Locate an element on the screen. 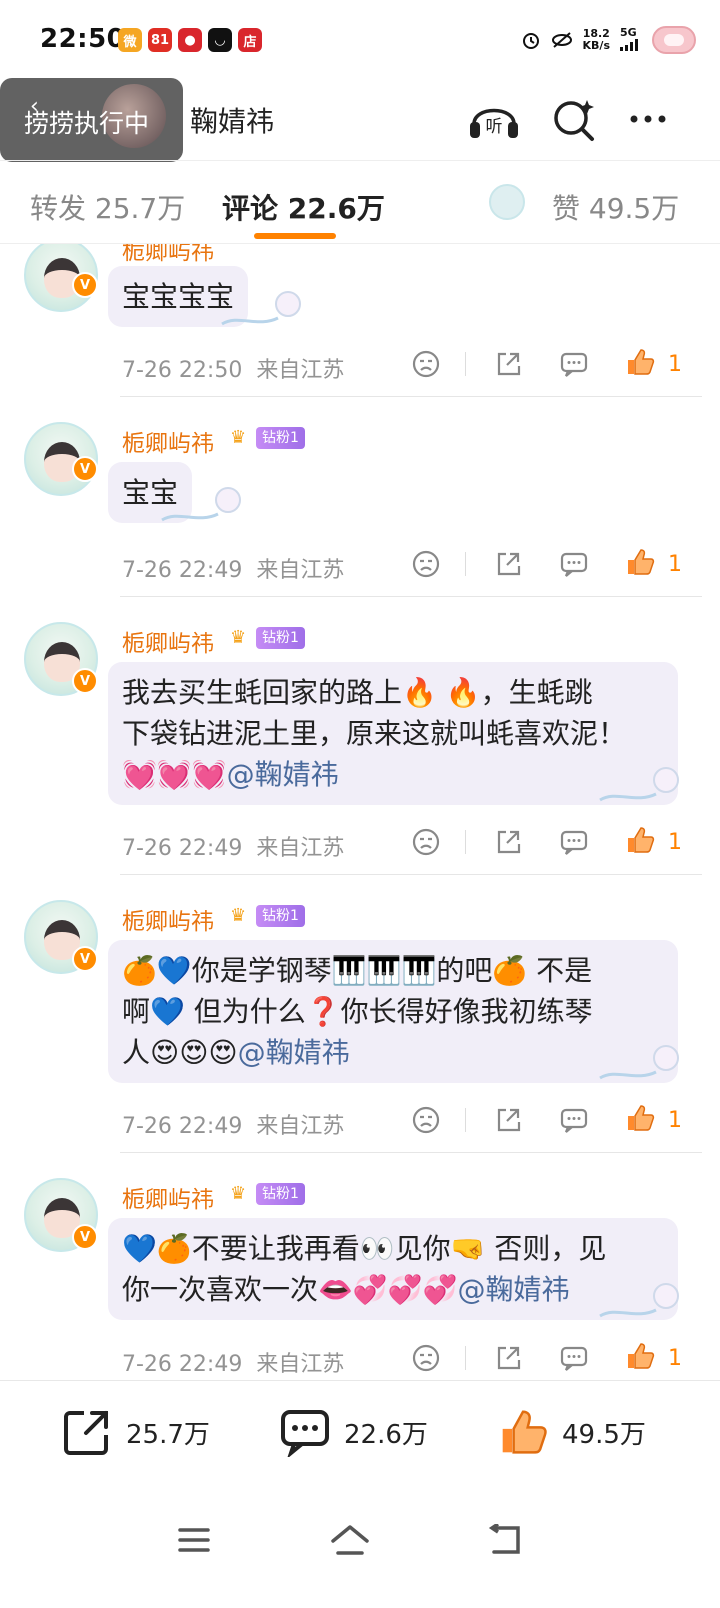  comment-text-line: 我去买生蚝回家的路上🔥 🔥，生蚝跳 is located at coordinates (357, 692).